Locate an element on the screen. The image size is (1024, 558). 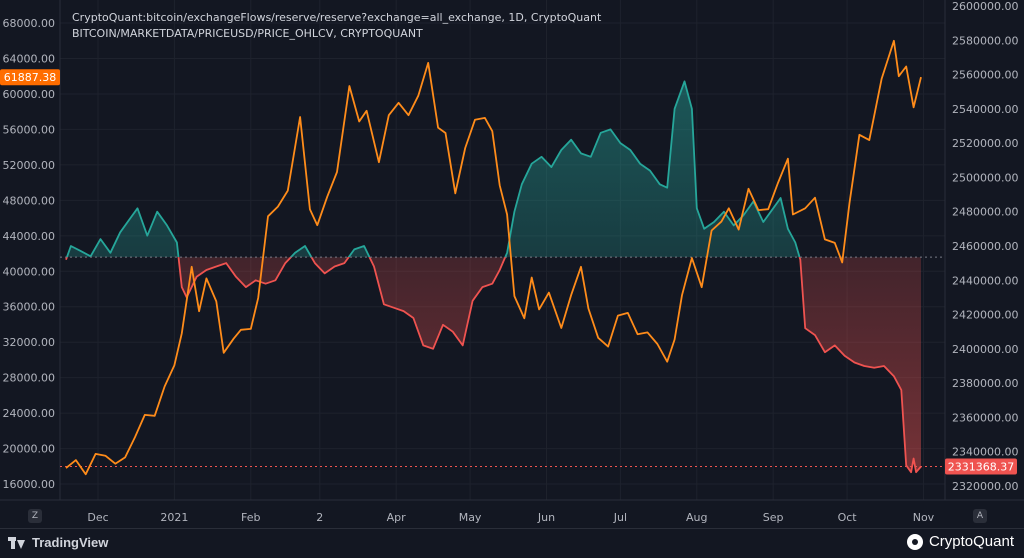
right-tick-label-11: 2540000.00 is located at coordinates (985, 109).